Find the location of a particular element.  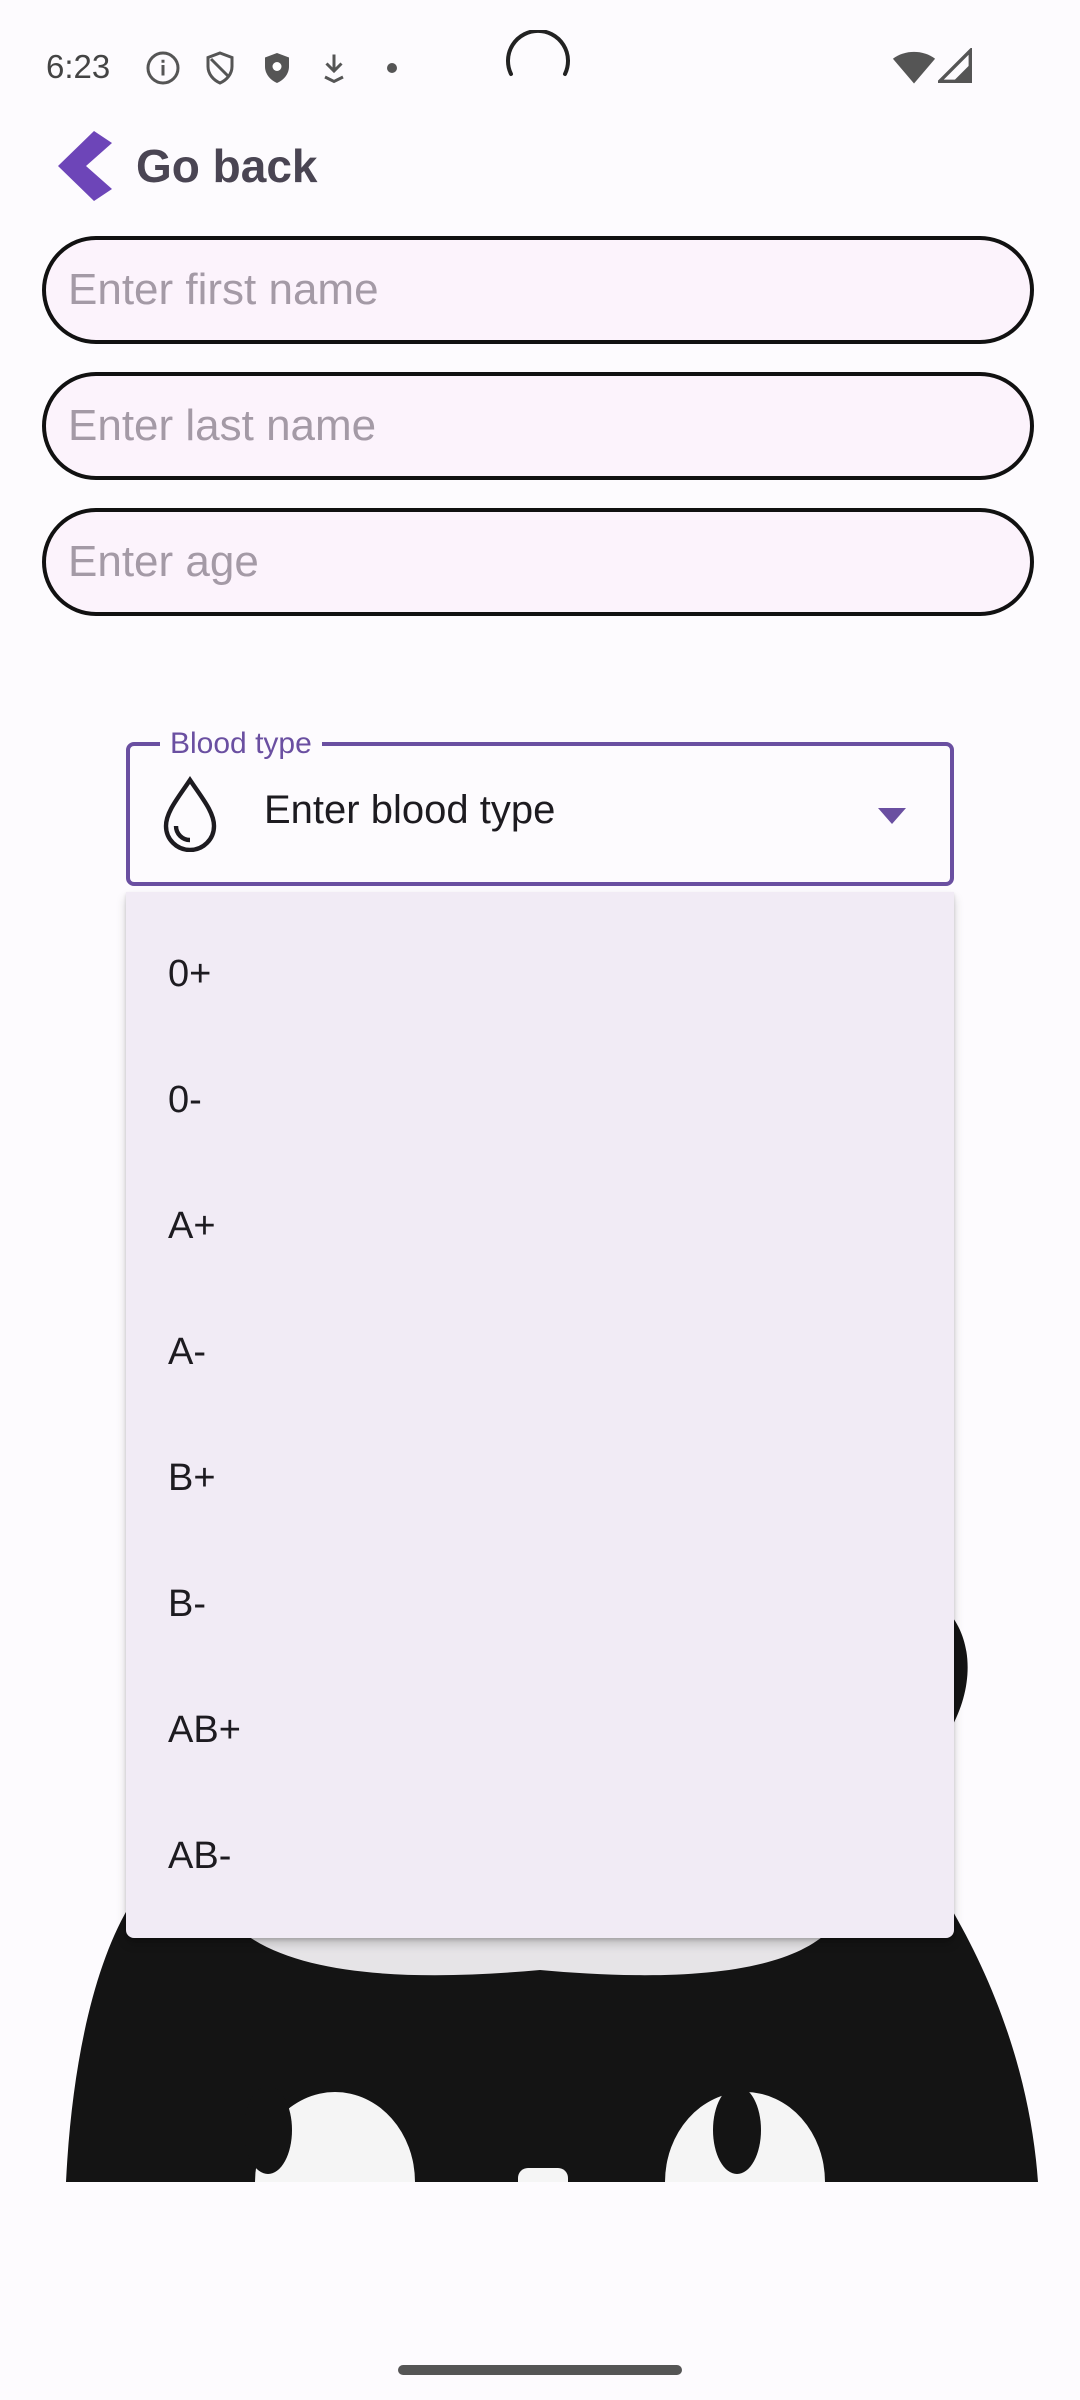

last-name-field-container is located at coordinates (538, 426).